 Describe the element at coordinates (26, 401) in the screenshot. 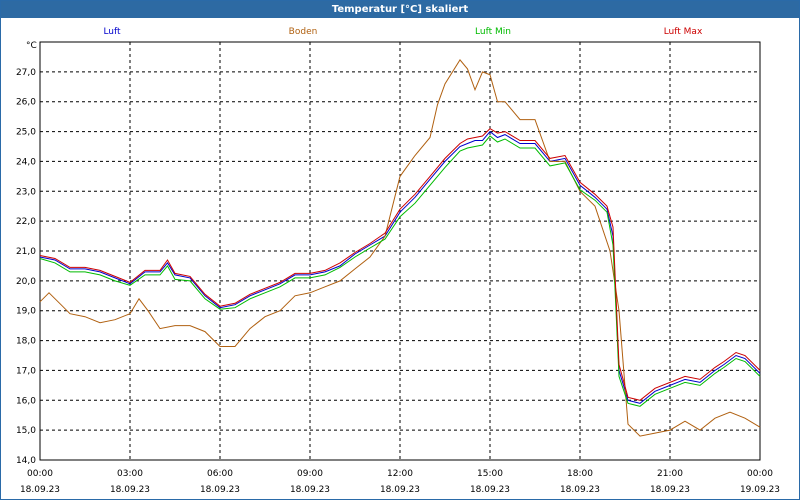

I see `y-tick-label: 16,0` at that location.